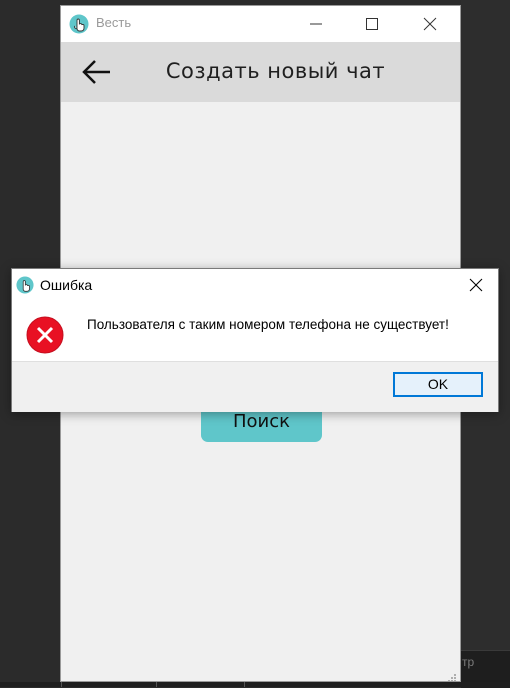 Image resolution: width=510 pixels, height=688 pixels. I want to click on window-close-button, so click(431, 24).